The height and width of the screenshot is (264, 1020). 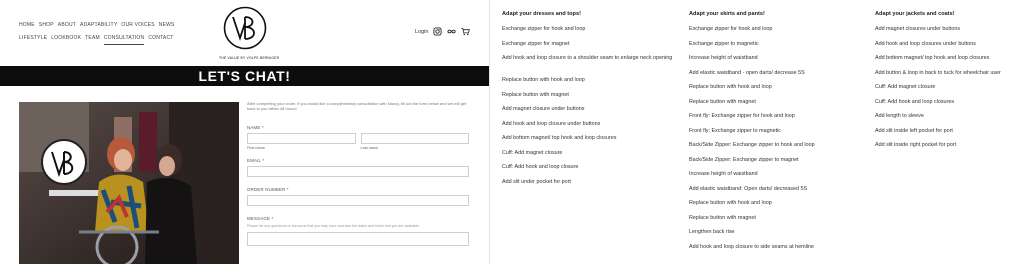 I want to click on list-item: Add magnet closures under buttons, so click(x=945, y=31).